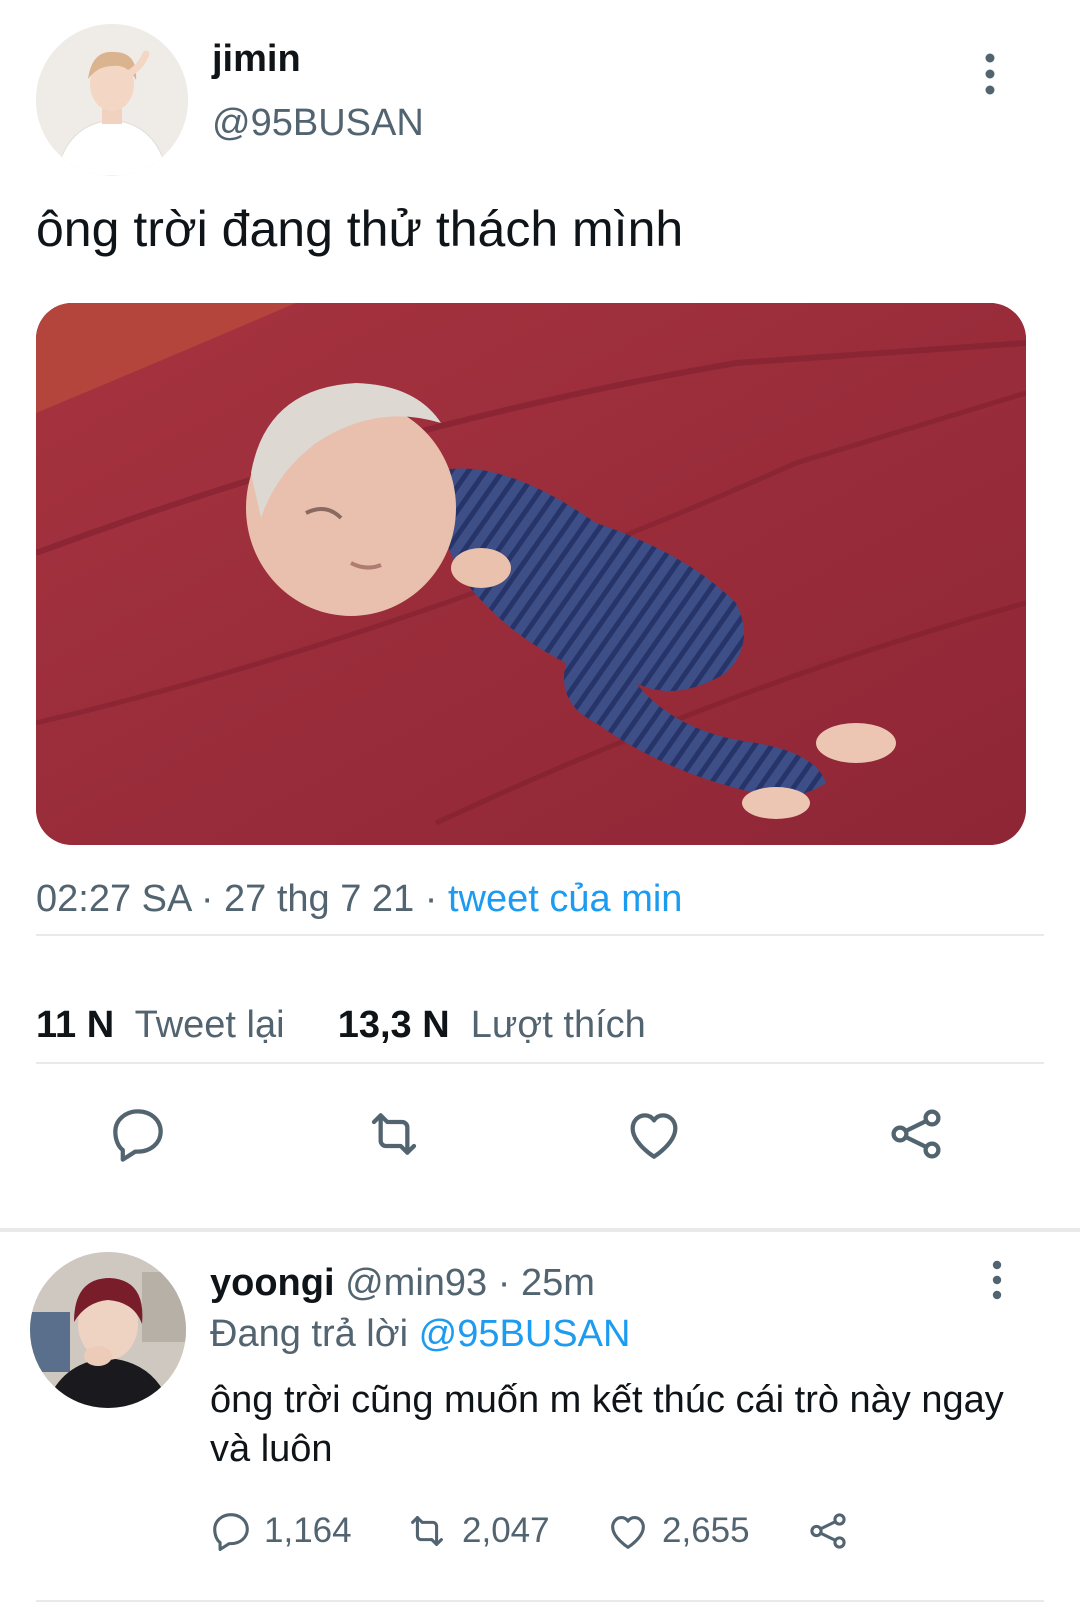 The image size is (1080, 1610). I want to click on tweet-date: 27 thg 7 21, so click(319, 899).